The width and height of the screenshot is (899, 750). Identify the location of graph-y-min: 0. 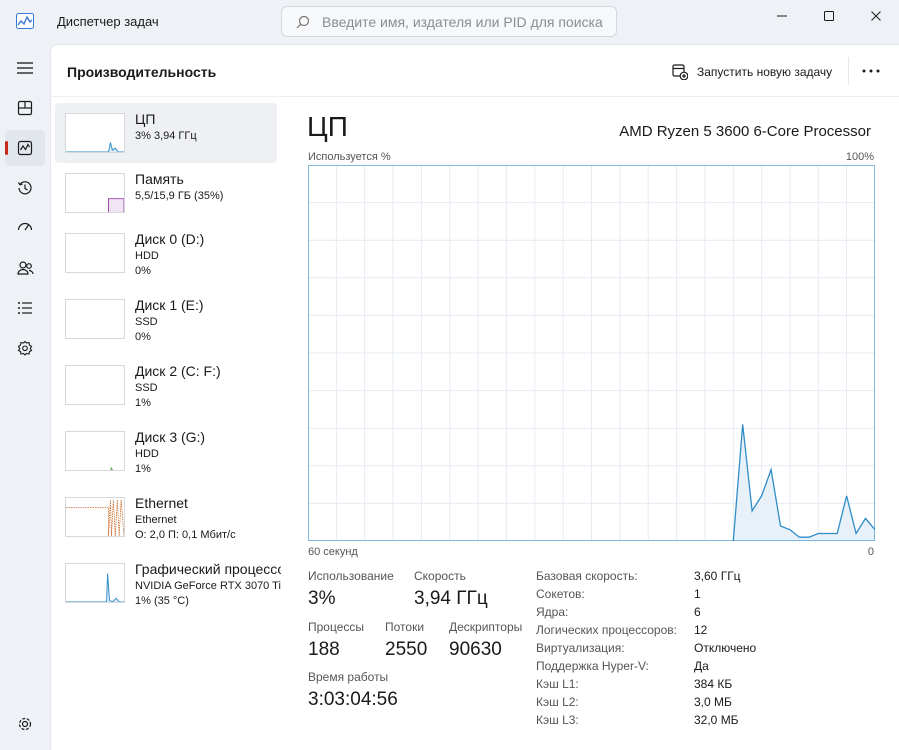
(870, 552).